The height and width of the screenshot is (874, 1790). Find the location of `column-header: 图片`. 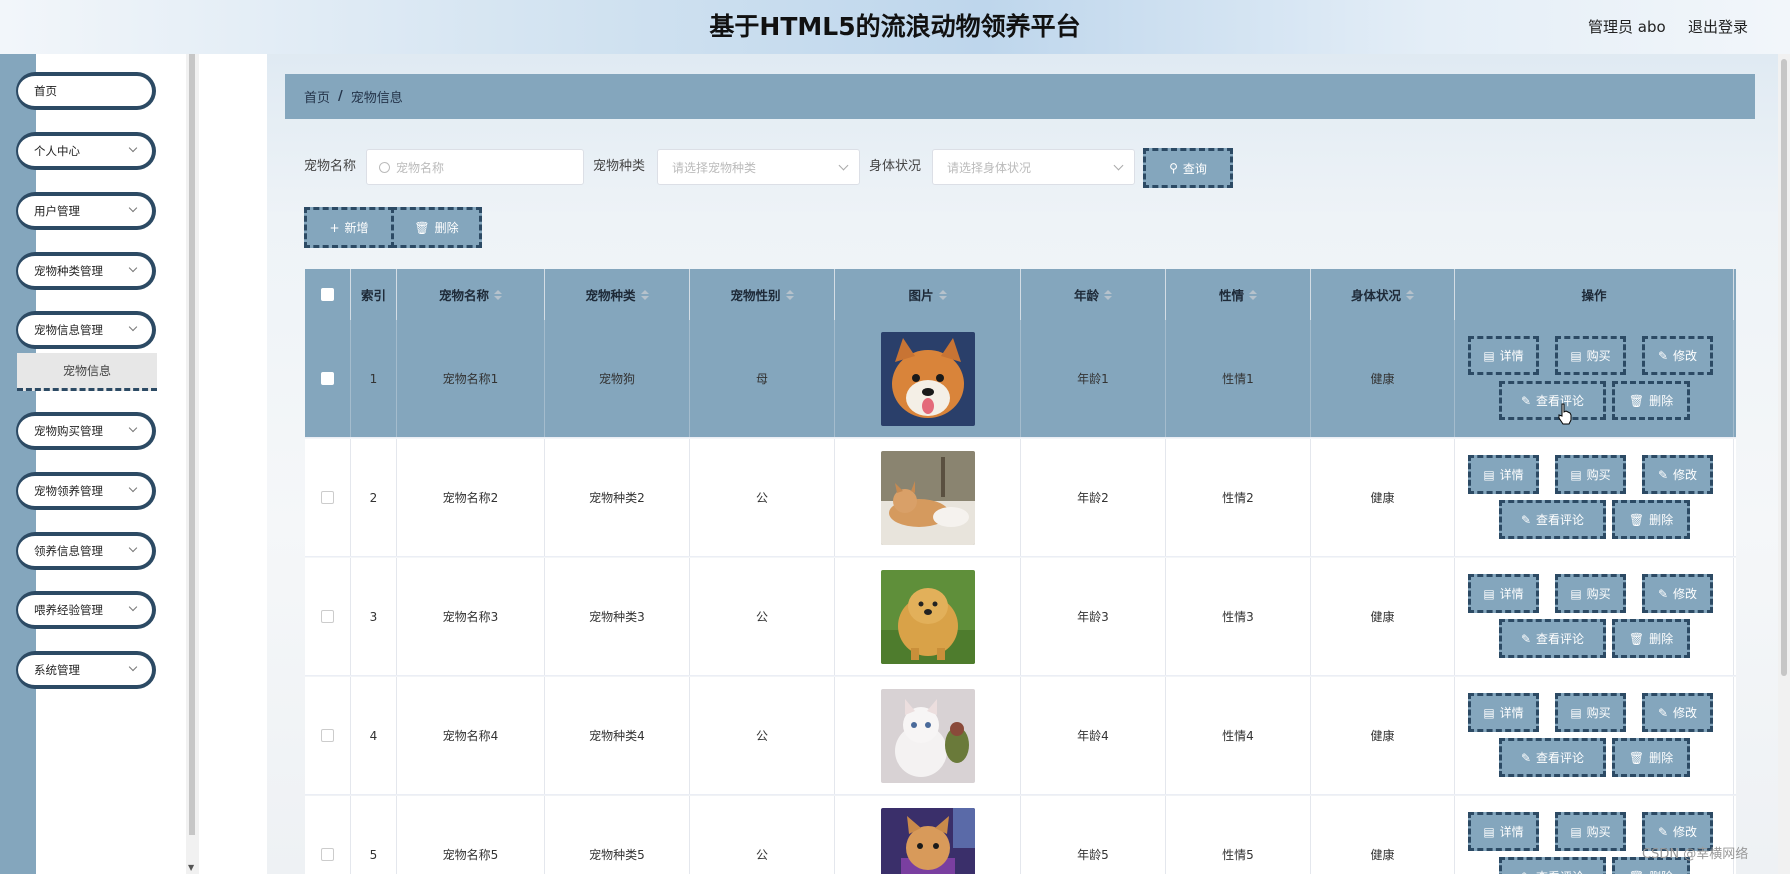

column-header: 图片 is located at coordinates (928, 294).